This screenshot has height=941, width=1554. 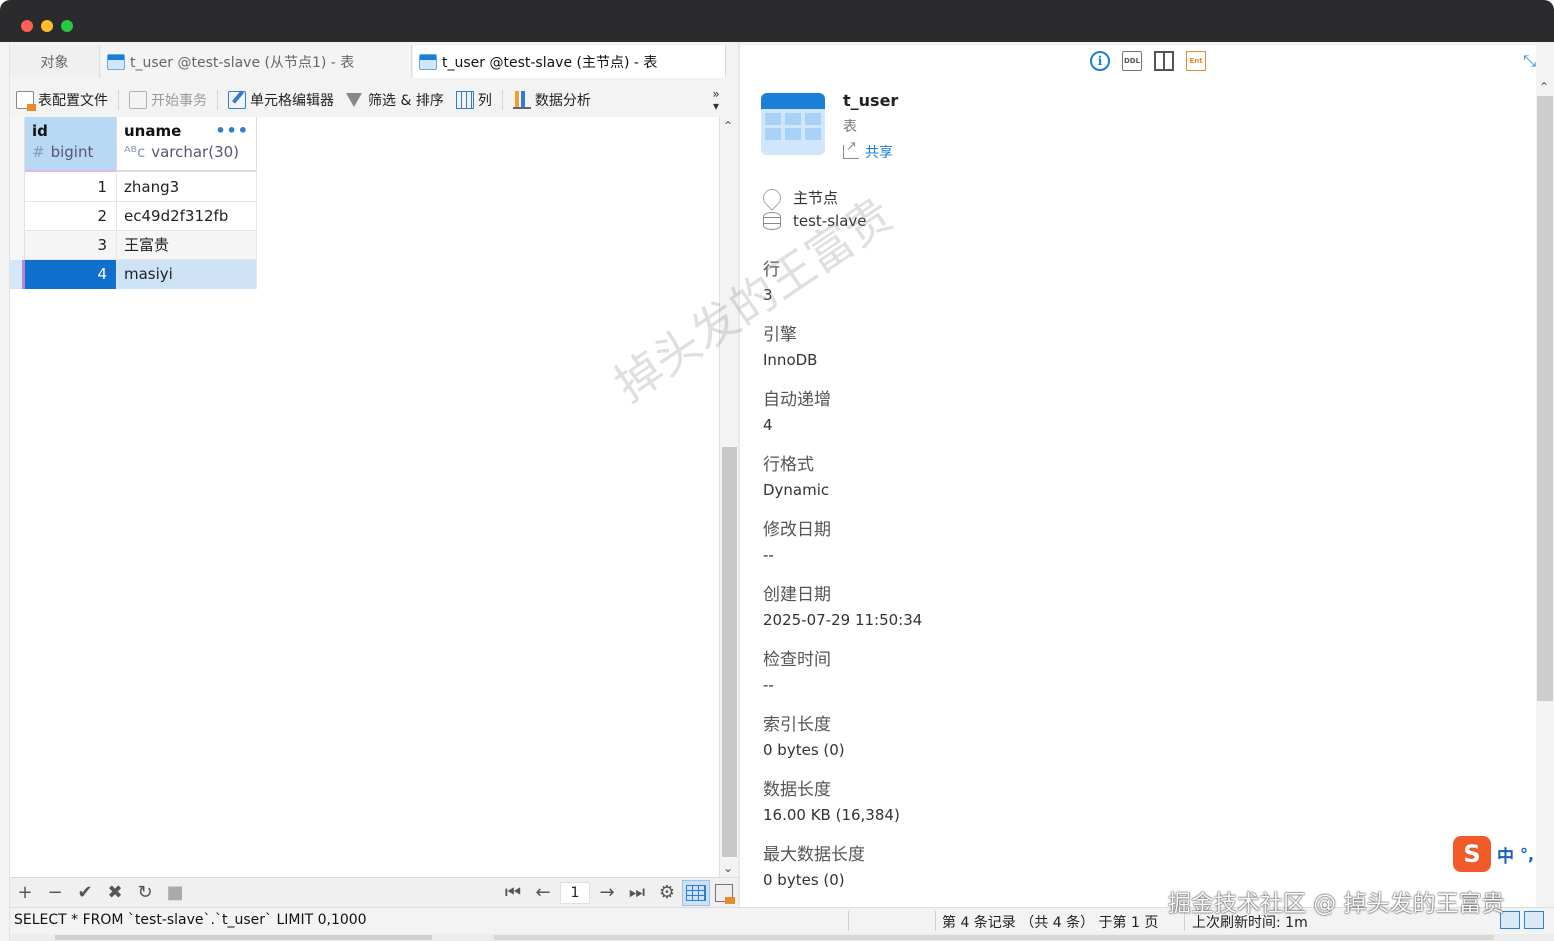 I want to click on transaction-icon, so click(x=138, y=99).